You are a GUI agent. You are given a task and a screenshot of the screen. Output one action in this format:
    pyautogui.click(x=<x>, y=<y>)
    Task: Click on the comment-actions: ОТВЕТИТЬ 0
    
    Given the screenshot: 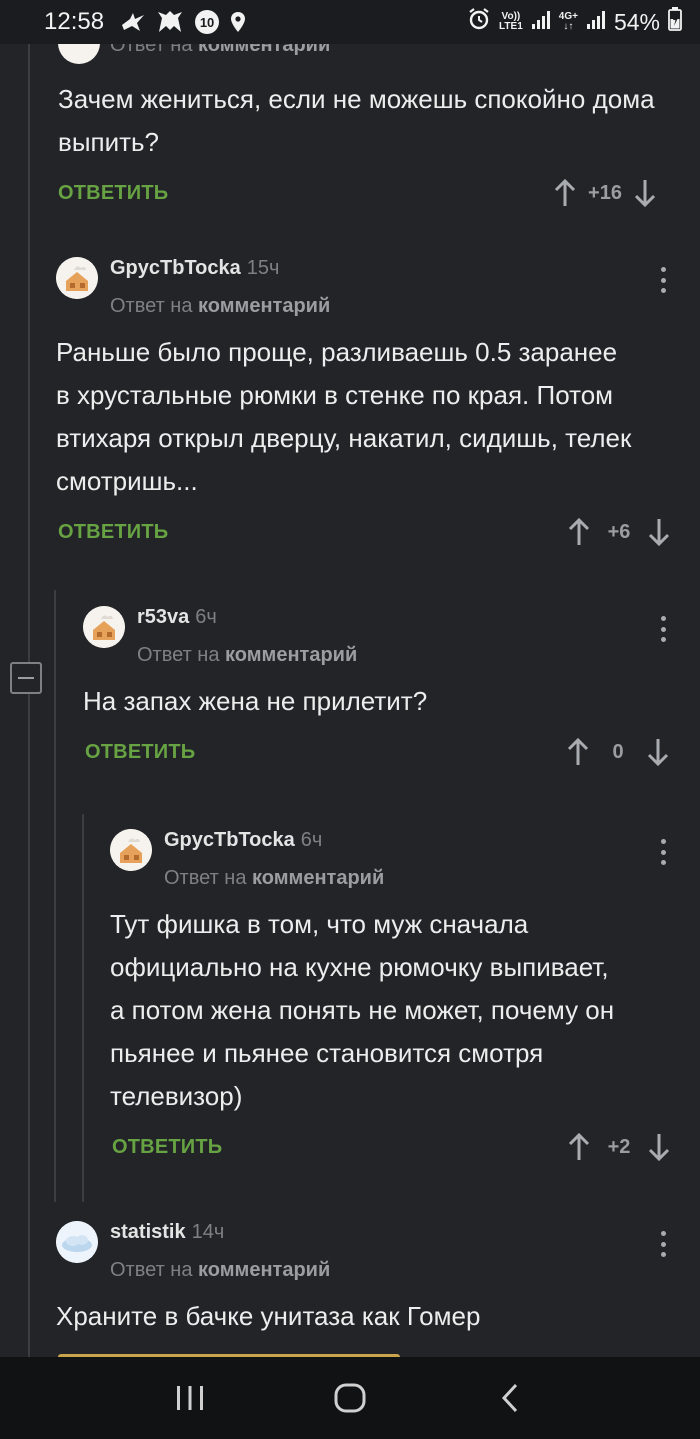 What is the action you would take?
    pyautogui.click(x=381, y=755)
    